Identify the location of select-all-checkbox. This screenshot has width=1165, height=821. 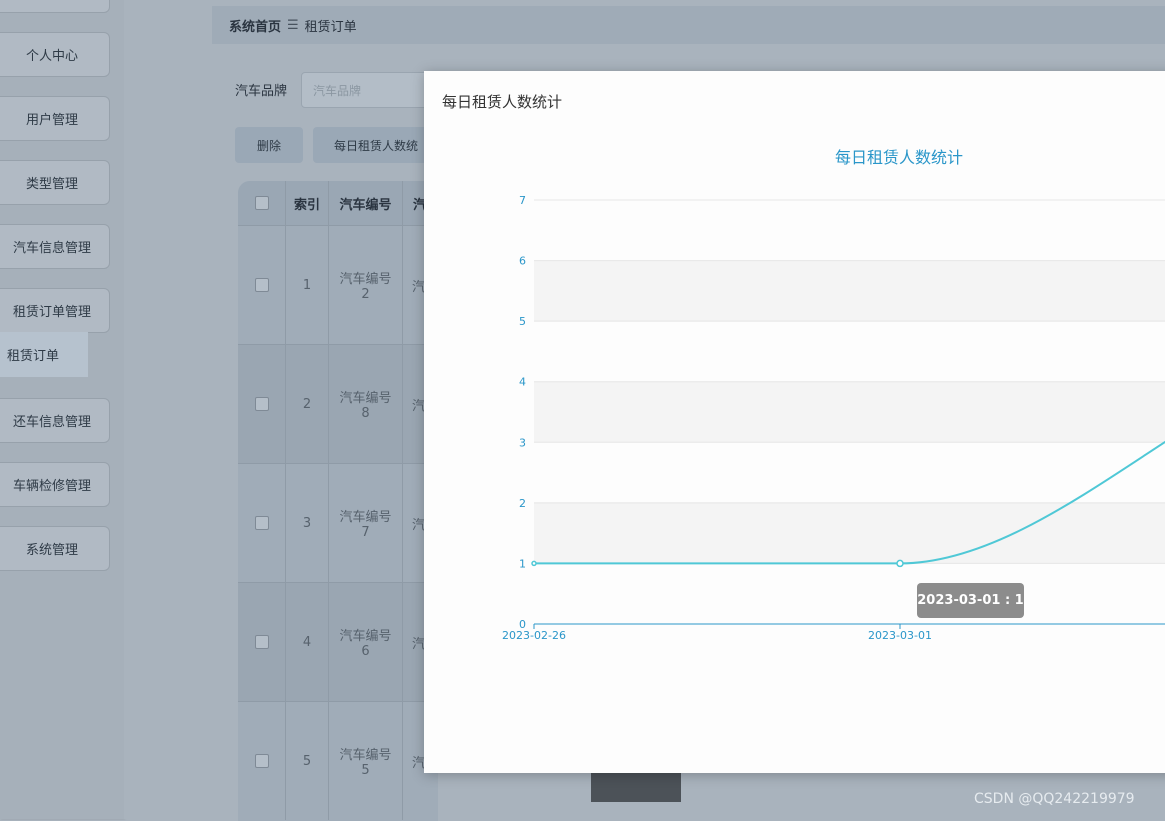
(261, 203).